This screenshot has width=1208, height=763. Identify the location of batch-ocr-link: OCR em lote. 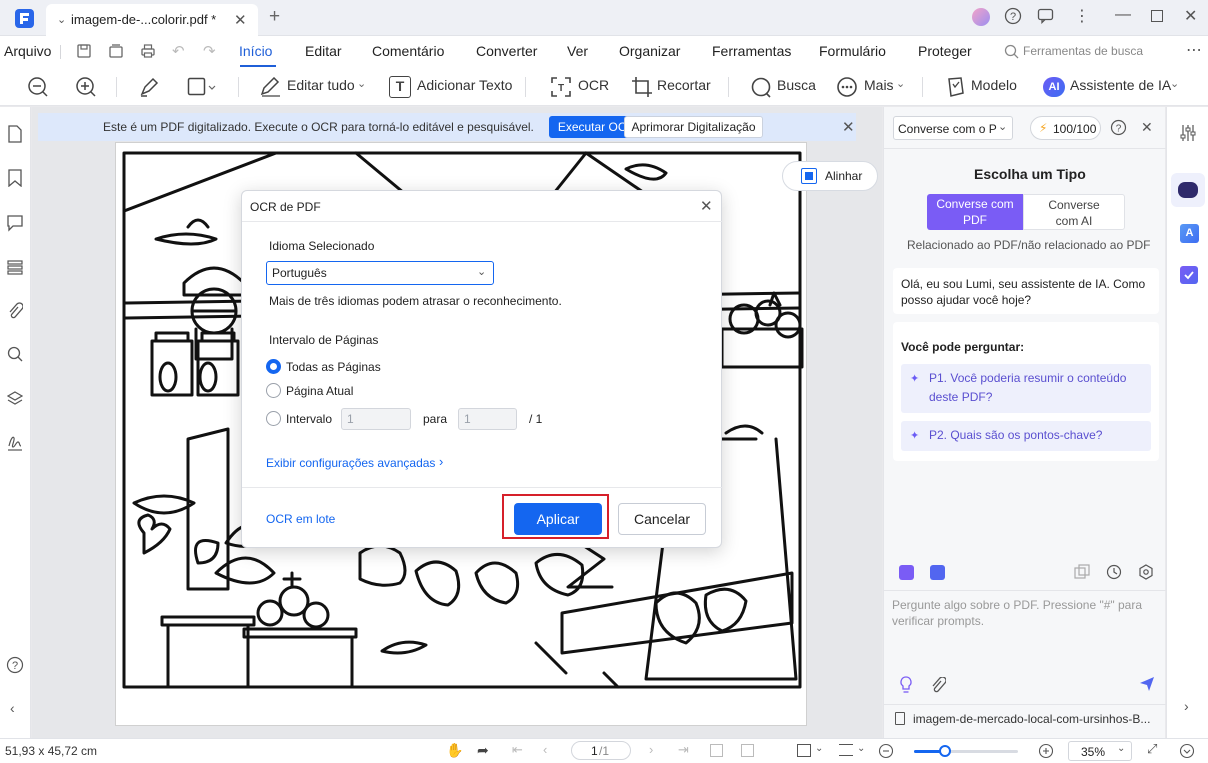
(300, 519).